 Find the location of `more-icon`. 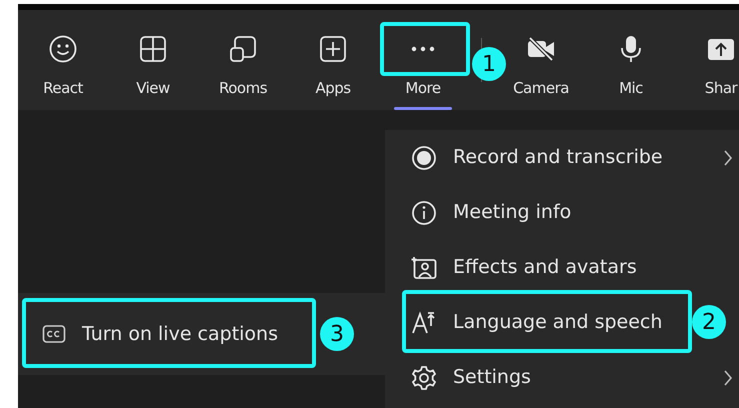

more-icon is located at coordinates (423, 49).